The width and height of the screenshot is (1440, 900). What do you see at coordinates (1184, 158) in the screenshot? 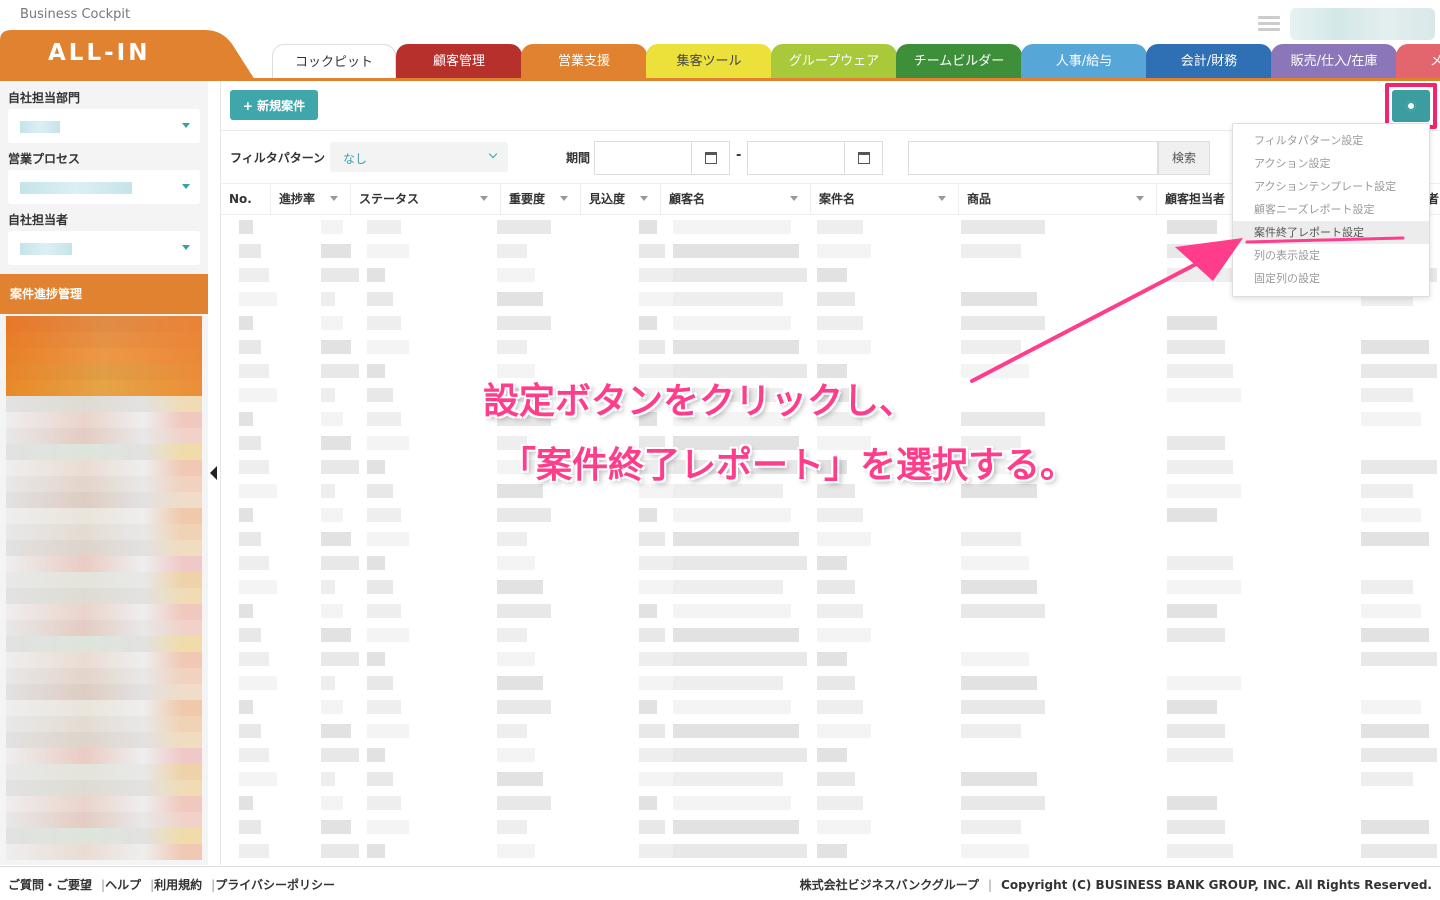
I see `search-button: 検索` at bounding box center [1184, 158].